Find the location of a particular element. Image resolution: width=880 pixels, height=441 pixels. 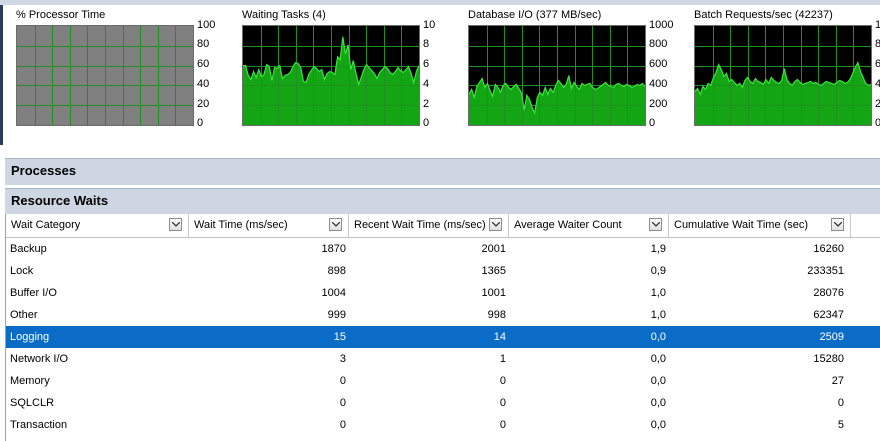

column-label: Average Waiter Count is located at coordinates (568, 225).